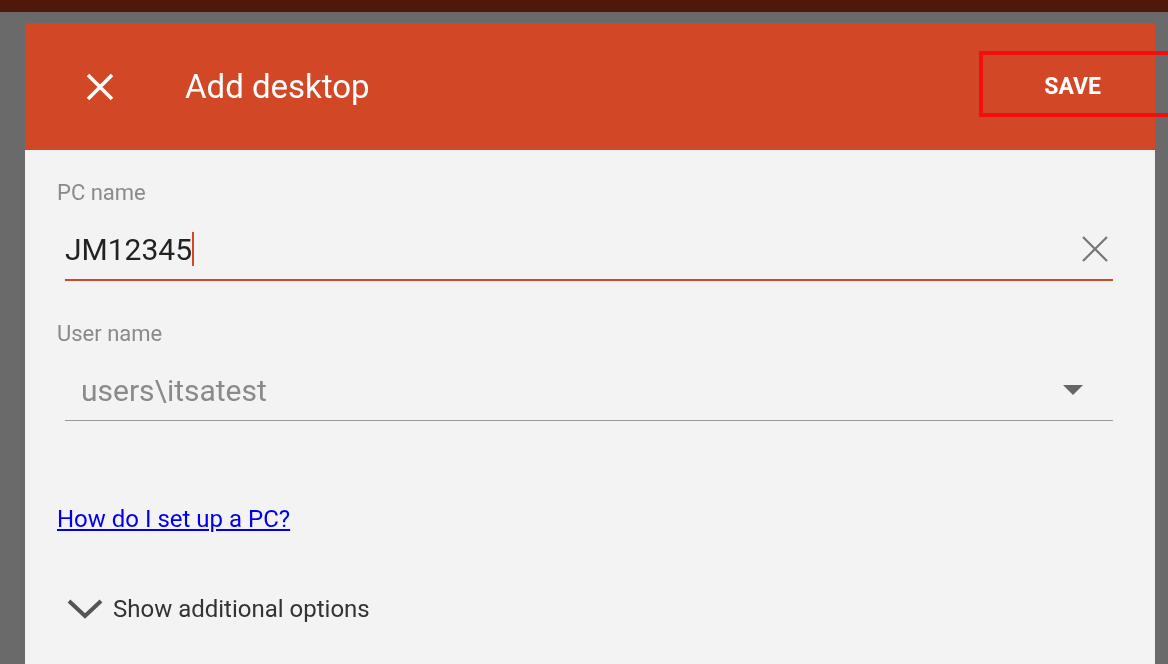 This screenshot has height=664, width=1168. I want to click on close-icon, so click(100, 86).